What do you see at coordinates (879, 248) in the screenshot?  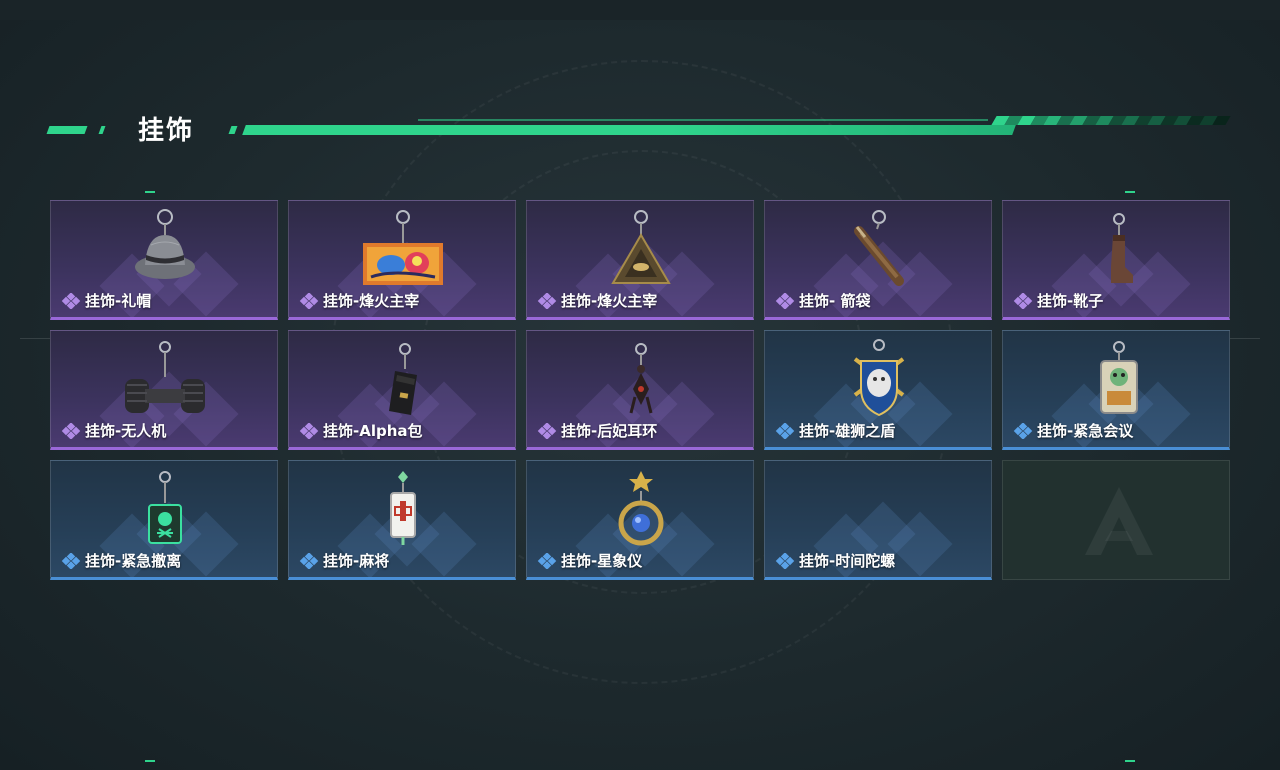 I see `quiver-icon` at bounding box center [879, 248].